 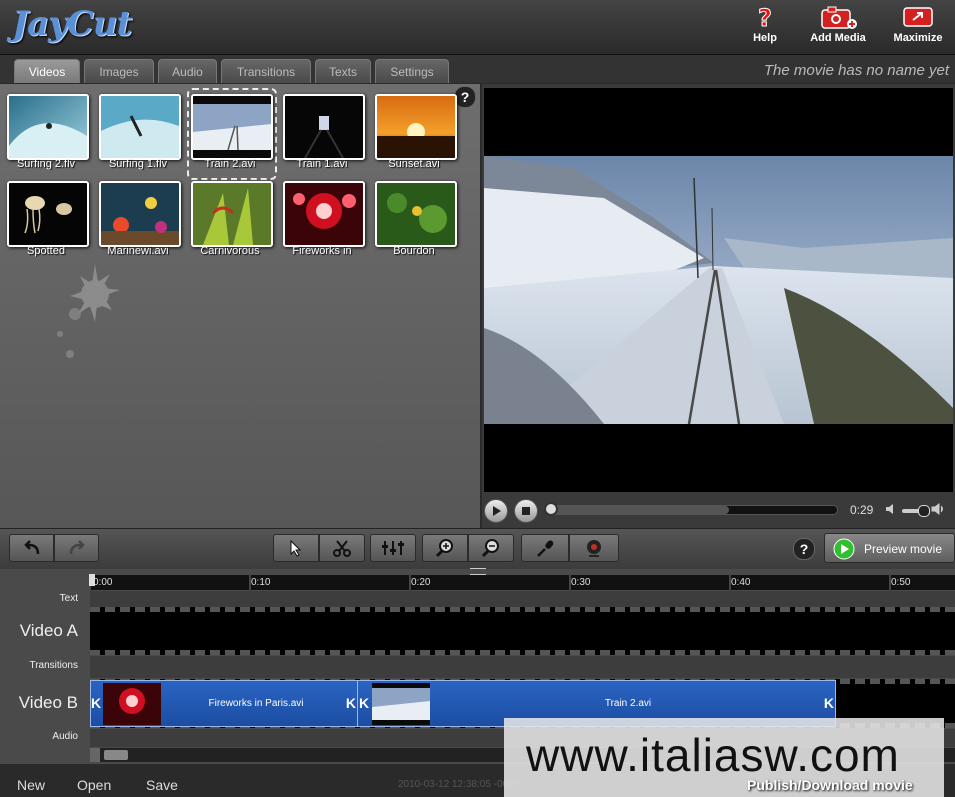 What do you see at coordinates (804, 549) in the screenshot?
I see `toolbar-help-button: ?` at bounding box center [804, 549].